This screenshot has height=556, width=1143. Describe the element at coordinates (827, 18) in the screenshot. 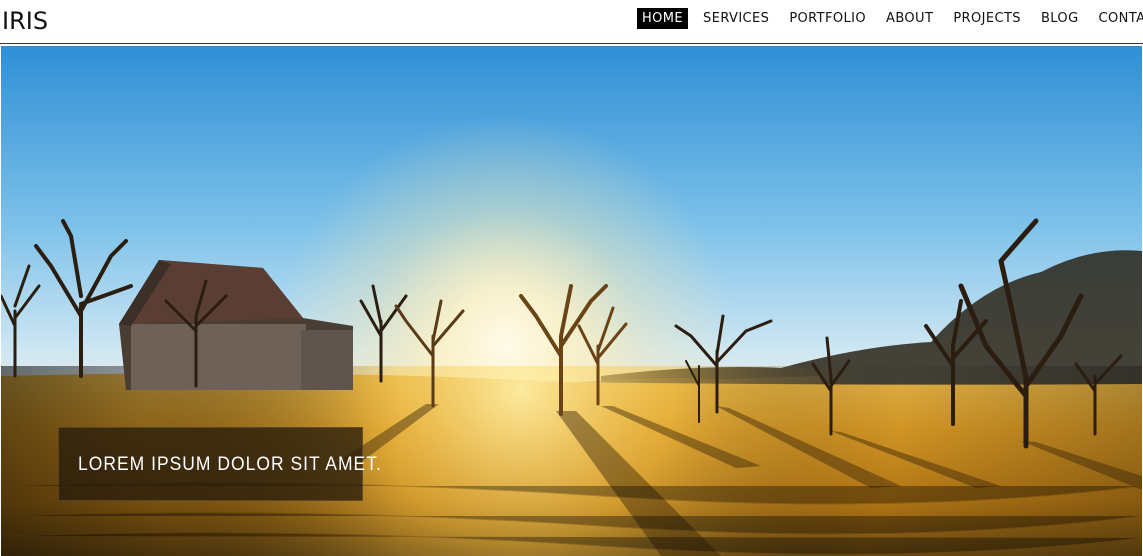

I see `nav-item-portfolio: PORTFOLIO` at that location.